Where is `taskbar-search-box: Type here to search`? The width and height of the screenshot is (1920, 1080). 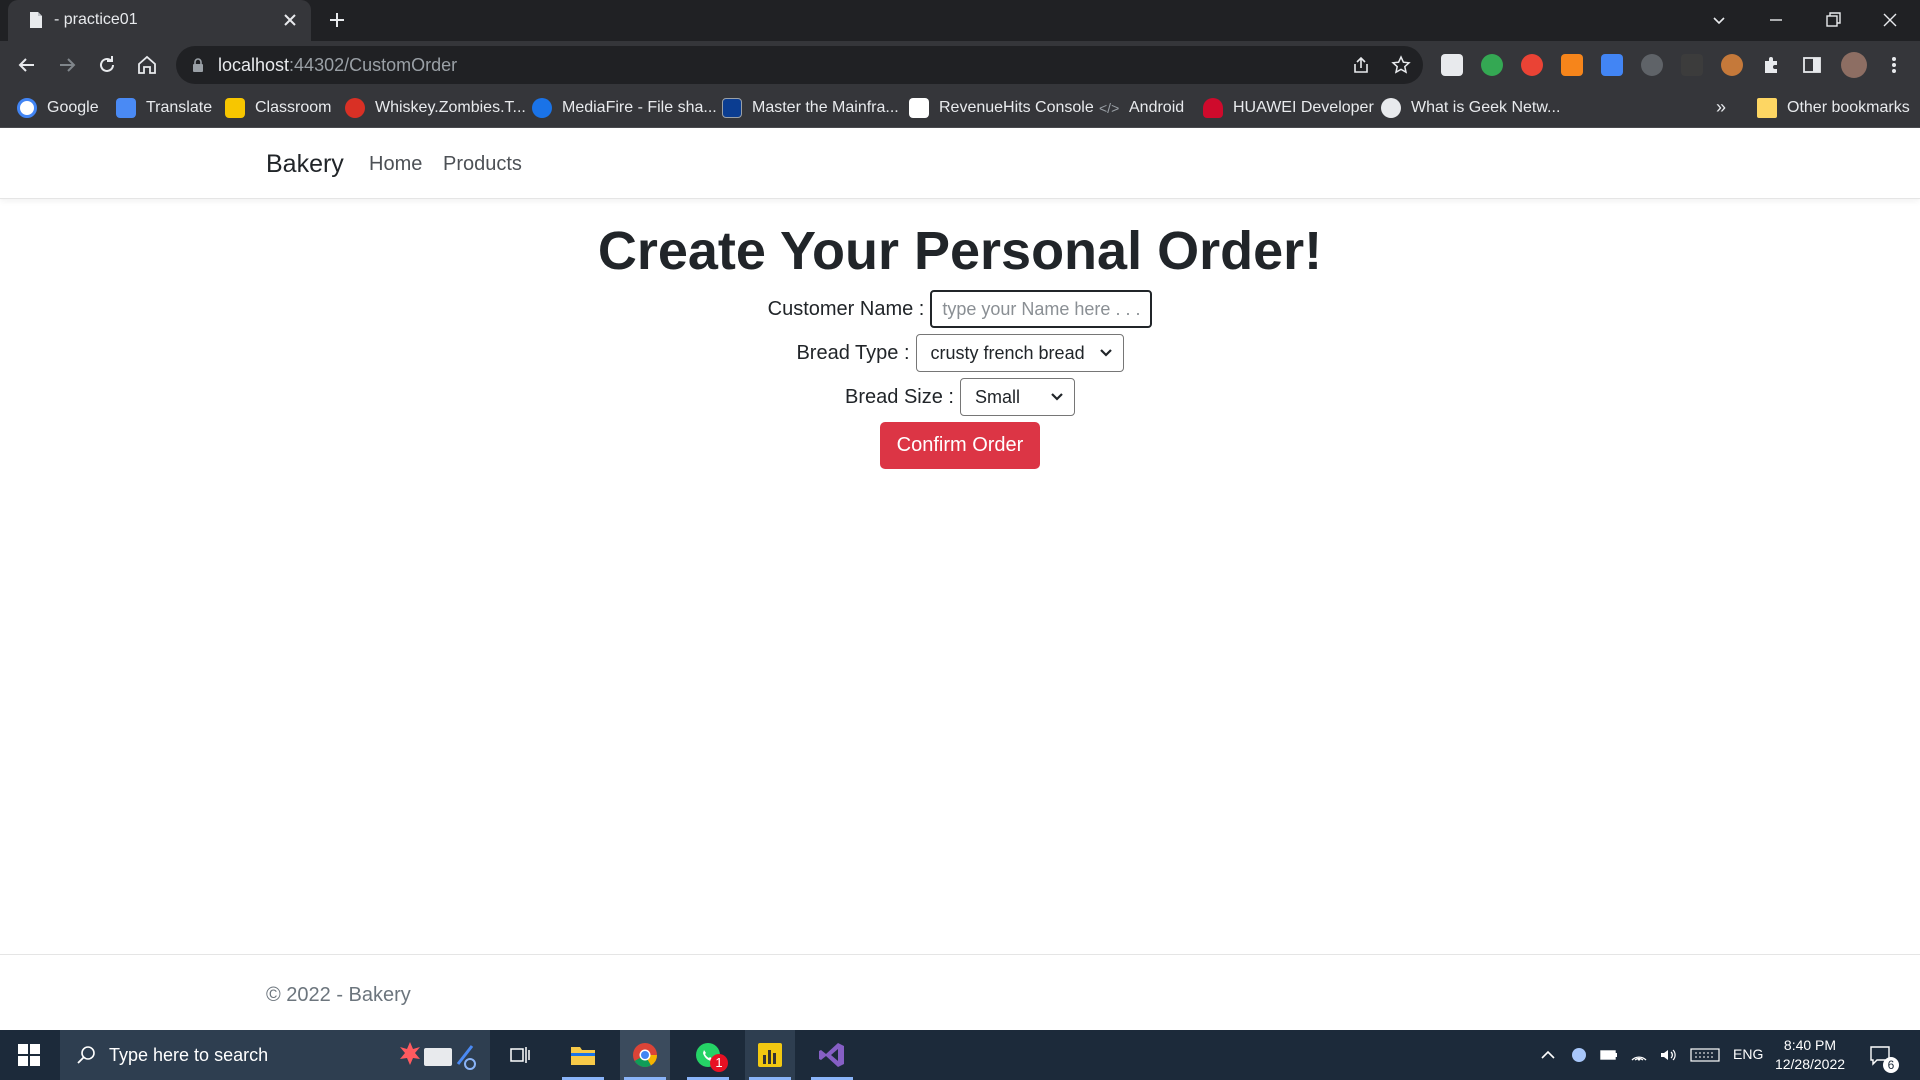 taskbar-search-box: Type here to search is located at coordinates (275, 1055).